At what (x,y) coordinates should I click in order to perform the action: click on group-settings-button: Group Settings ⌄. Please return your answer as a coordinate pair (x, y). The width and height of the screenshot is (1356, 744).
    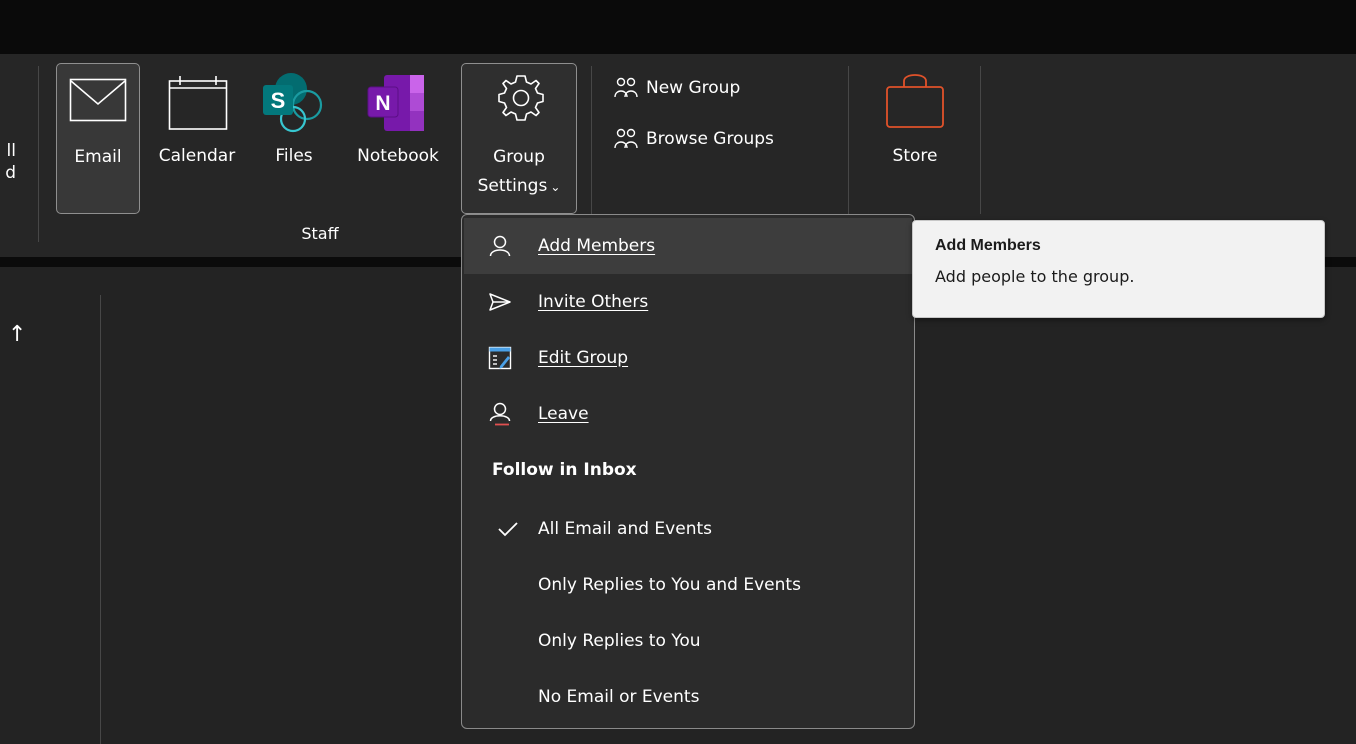
    Looking at the image, I should click on (519, 138).